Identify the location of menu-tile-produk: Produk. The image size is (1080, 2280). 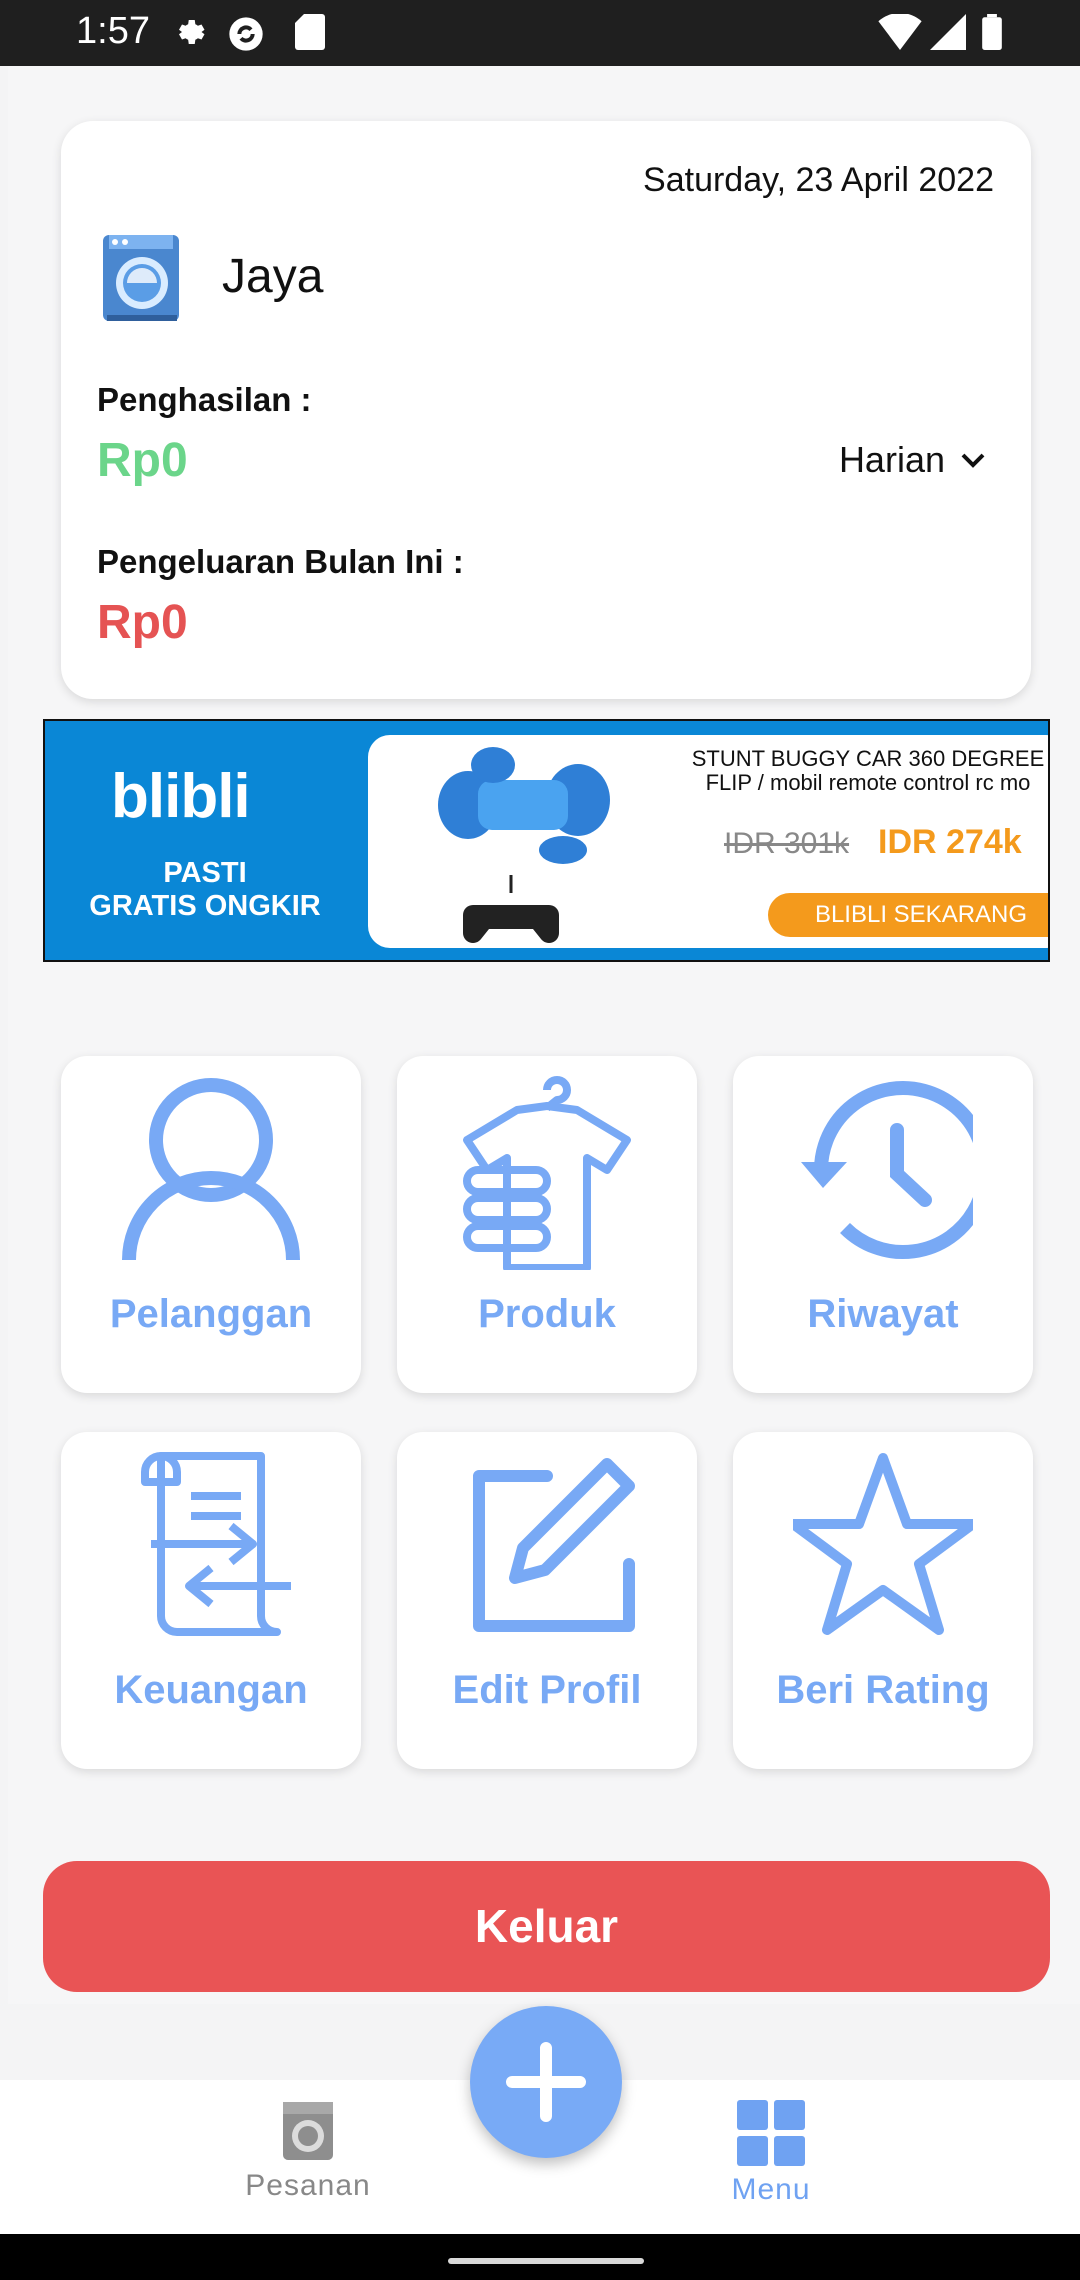
(547, 1224).